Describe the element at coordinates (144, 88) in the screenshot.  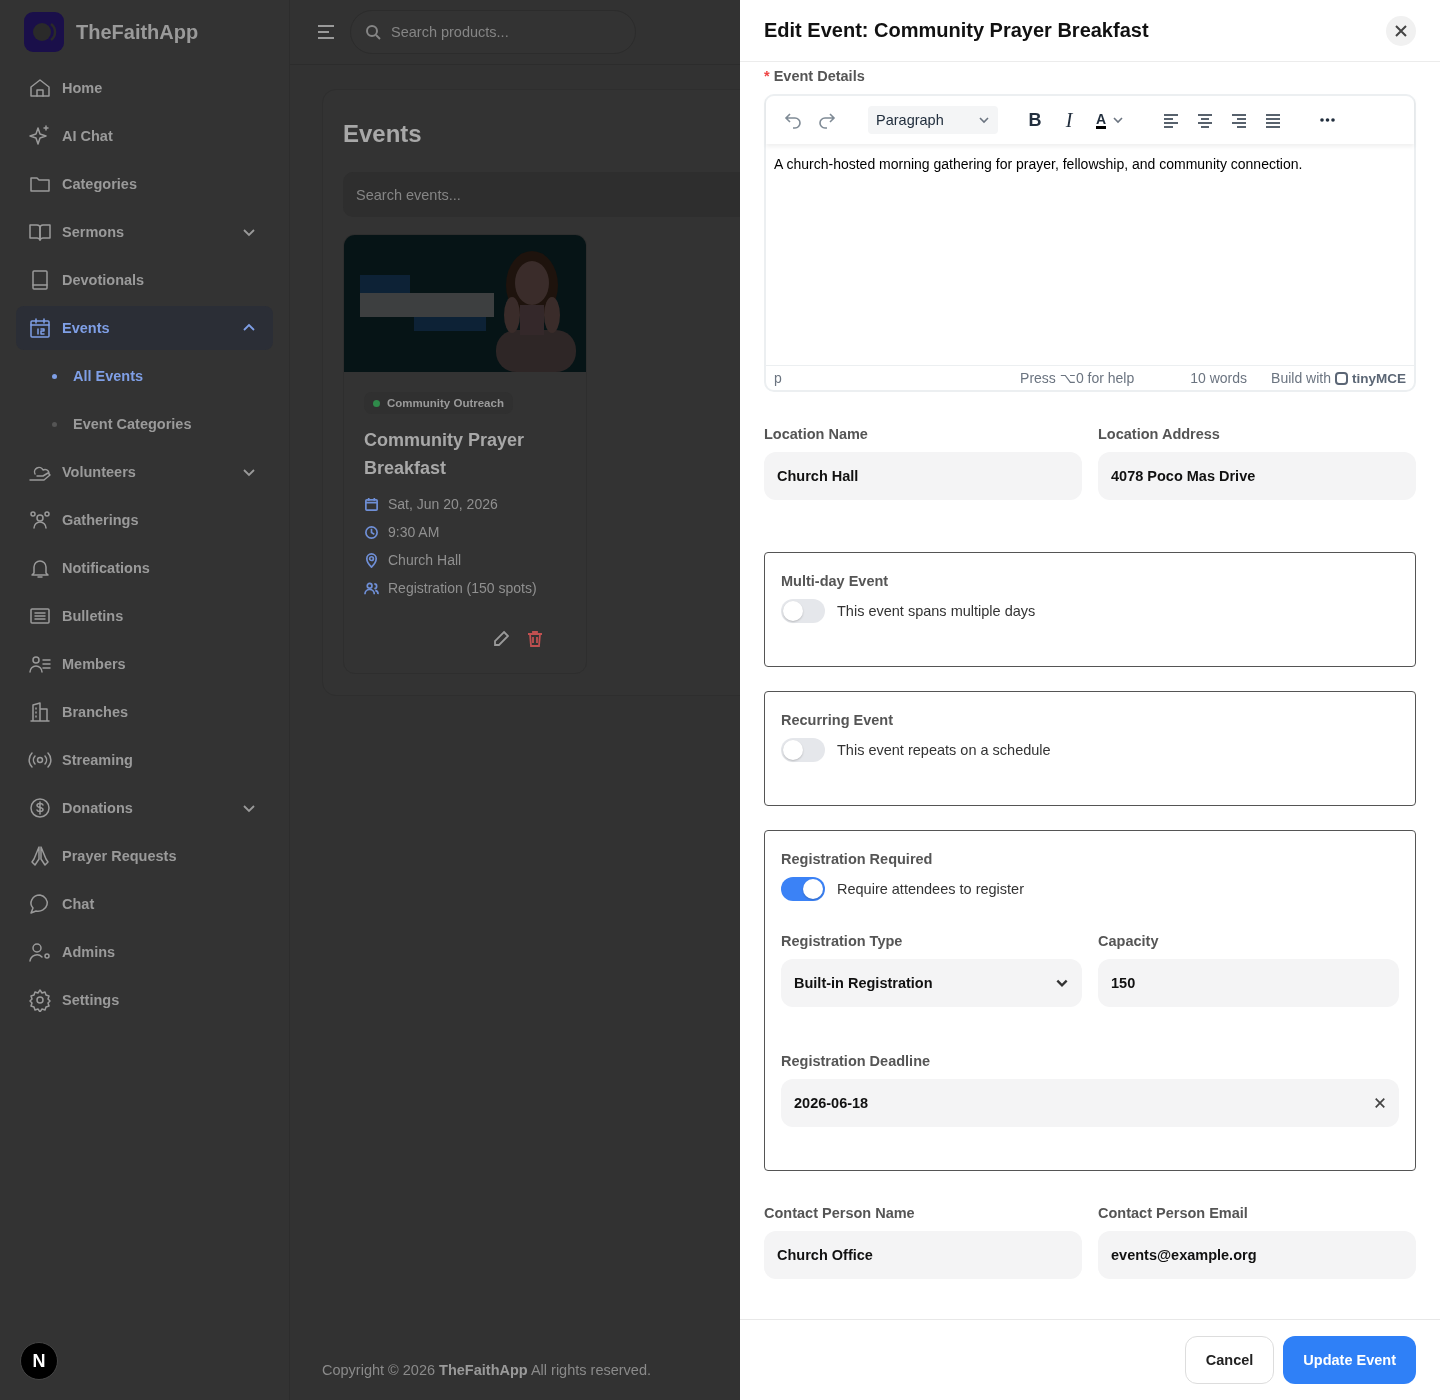
I see `sidebar-item: Home` at that location.